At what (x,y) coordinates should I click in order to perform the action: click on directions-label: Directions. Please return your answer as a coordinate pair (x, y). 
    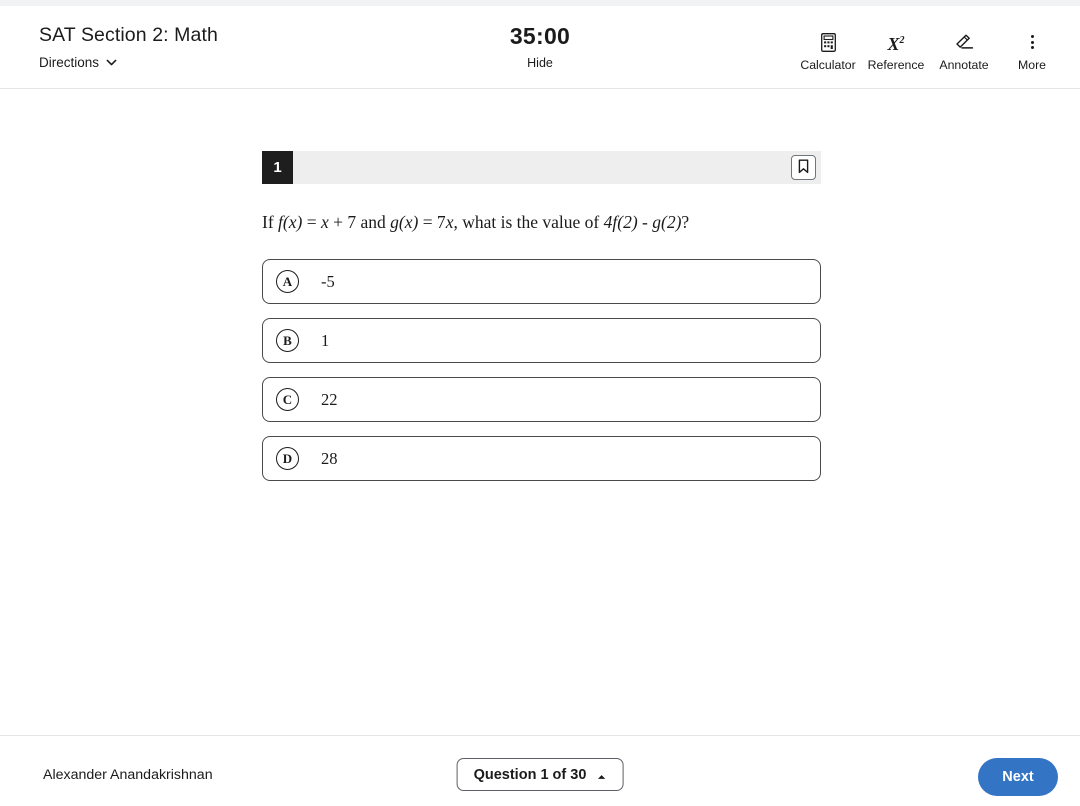
    Looking at the image, I should click on (69, 62).